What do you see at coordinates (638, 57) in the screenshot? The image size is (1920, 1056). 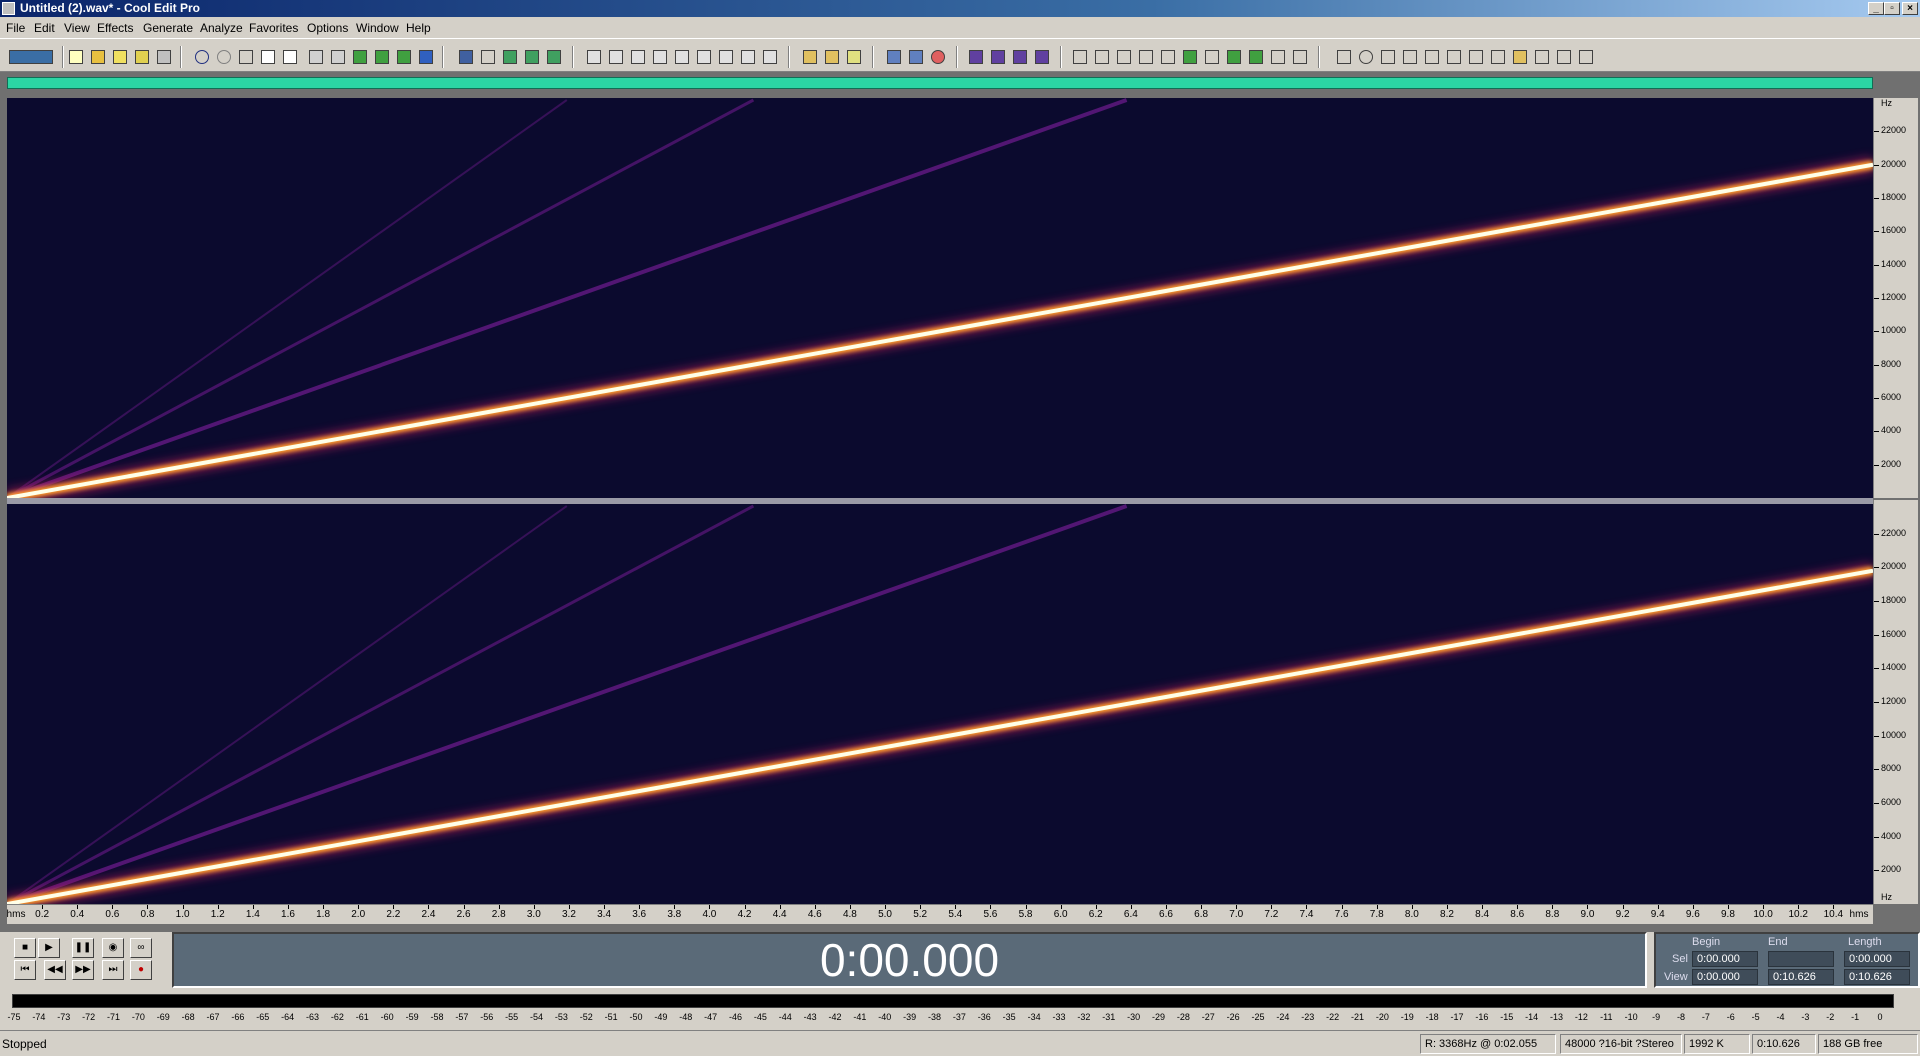 I see `zoom-out-icon` at bounding box center [638, 57].